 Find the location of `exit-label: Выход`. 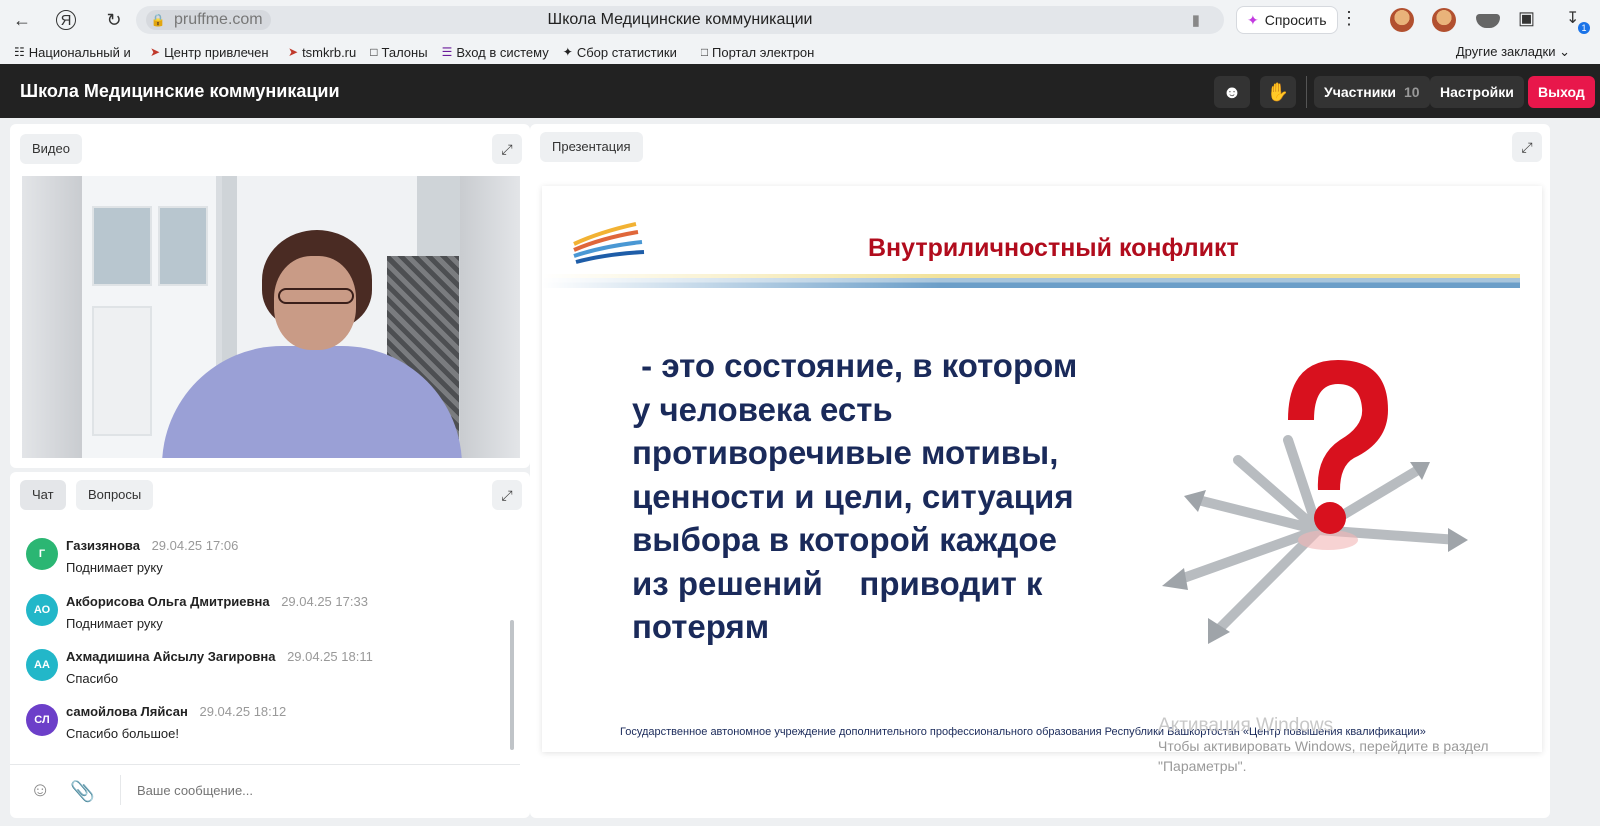

exit-label: Выход is located at coordinates (1561, 92).